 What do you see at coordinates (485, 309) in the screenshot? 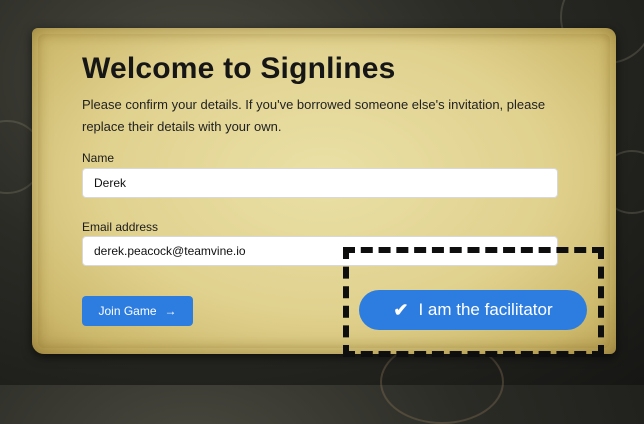
I see `facilitator-label: I am the facilitator` at bounding box center [485, 309].